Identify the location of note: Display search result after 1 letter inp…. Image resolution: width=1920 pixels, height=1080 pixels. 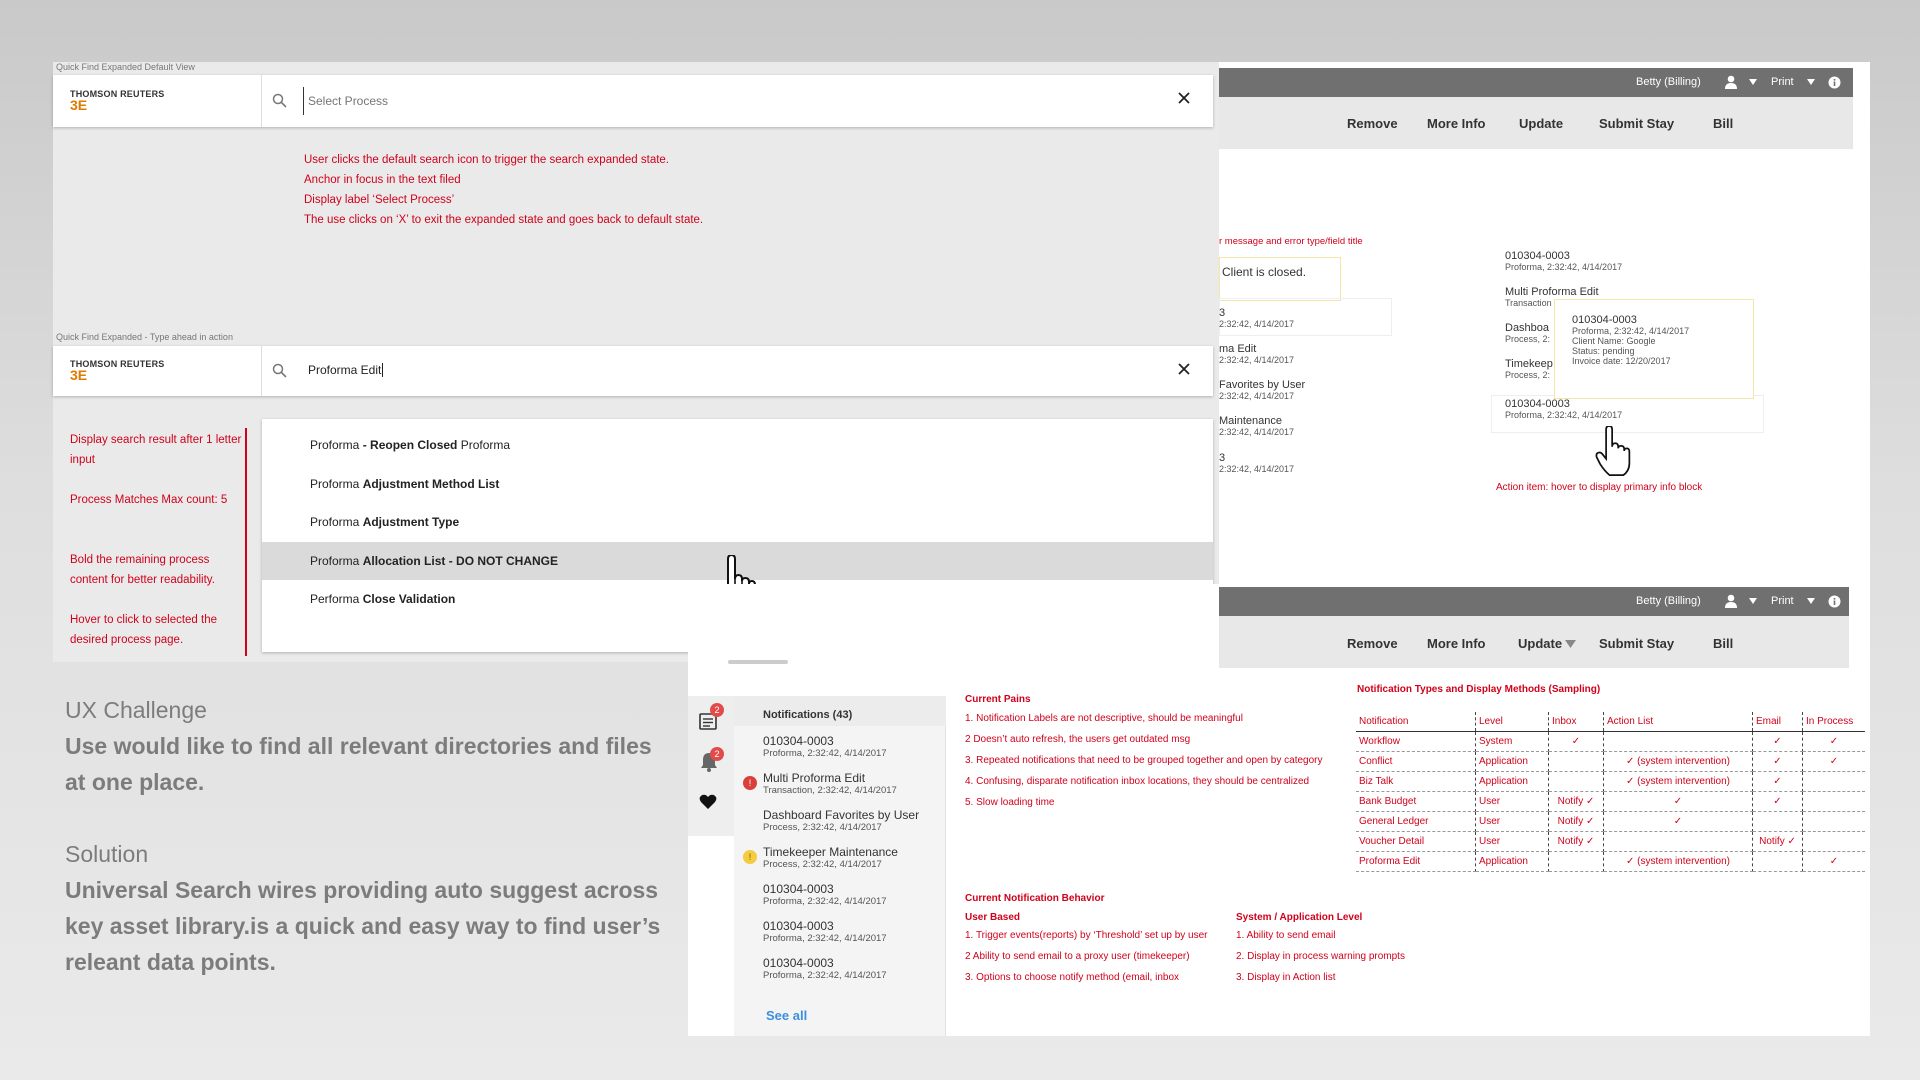
(156, 450).